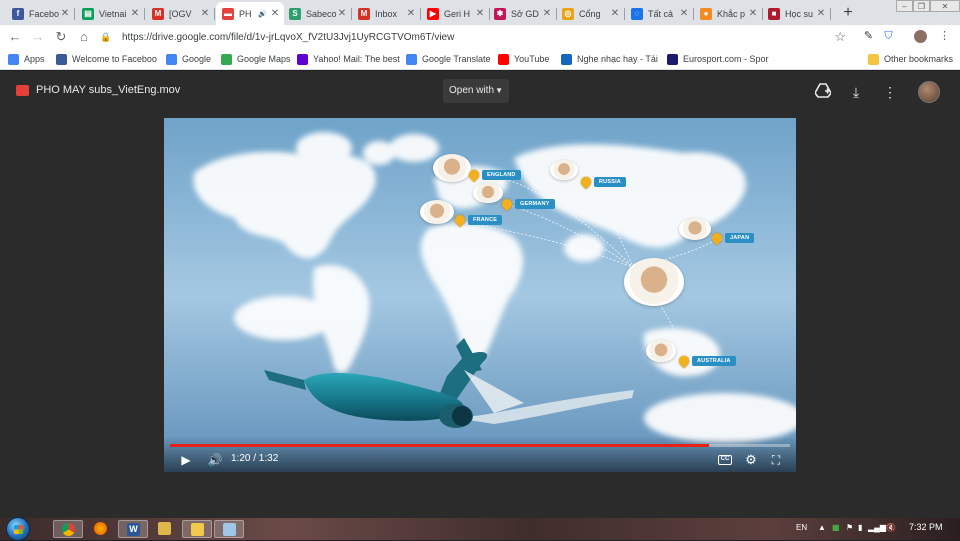 The width and height of the screenshot is (960, 541). I want to click on close-window-button: ✕, so click(945, 6).